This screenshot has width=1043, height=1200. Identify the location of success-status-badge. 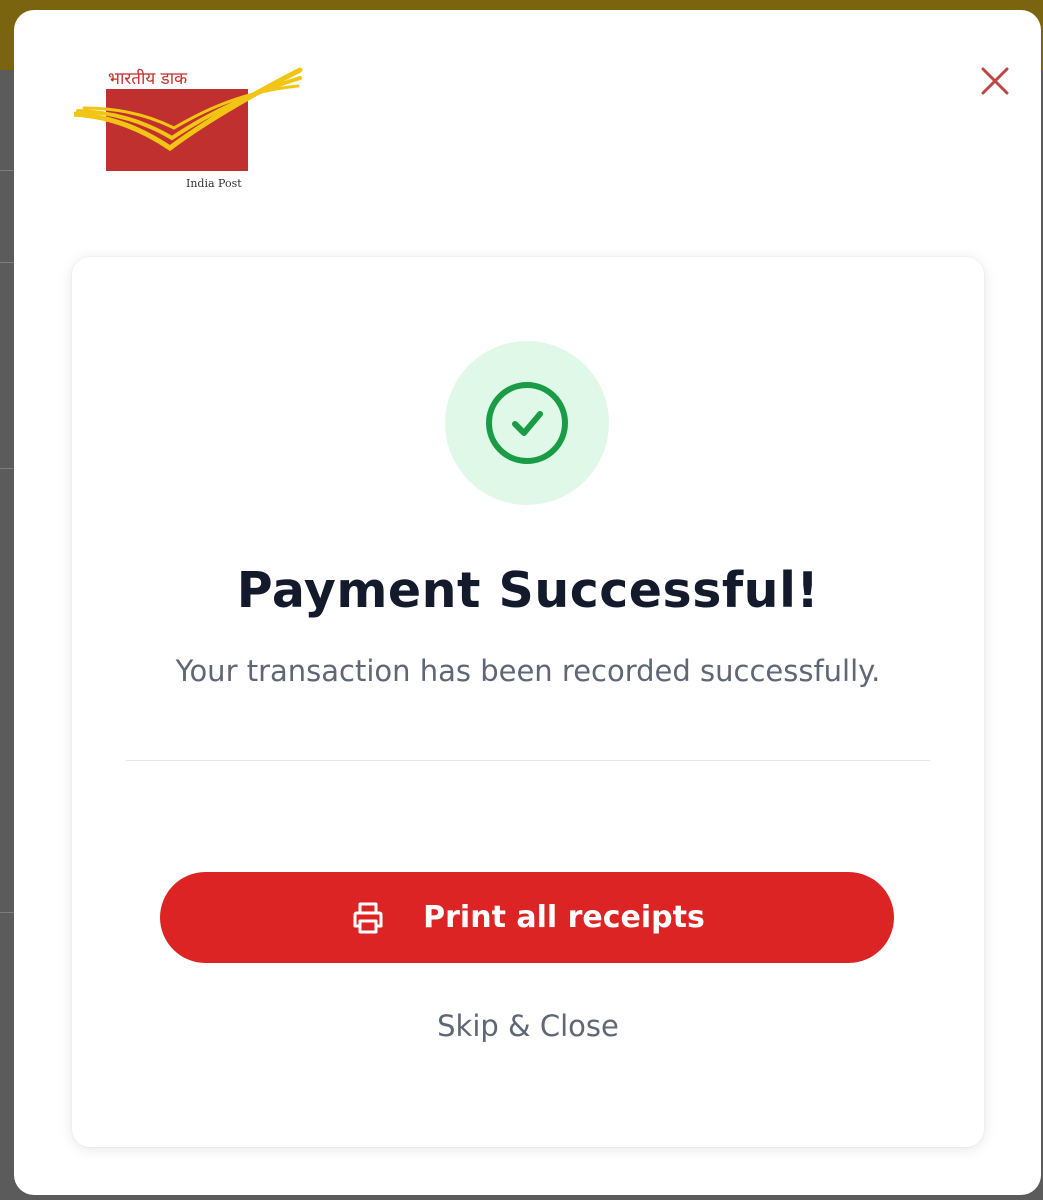
(527, 423).